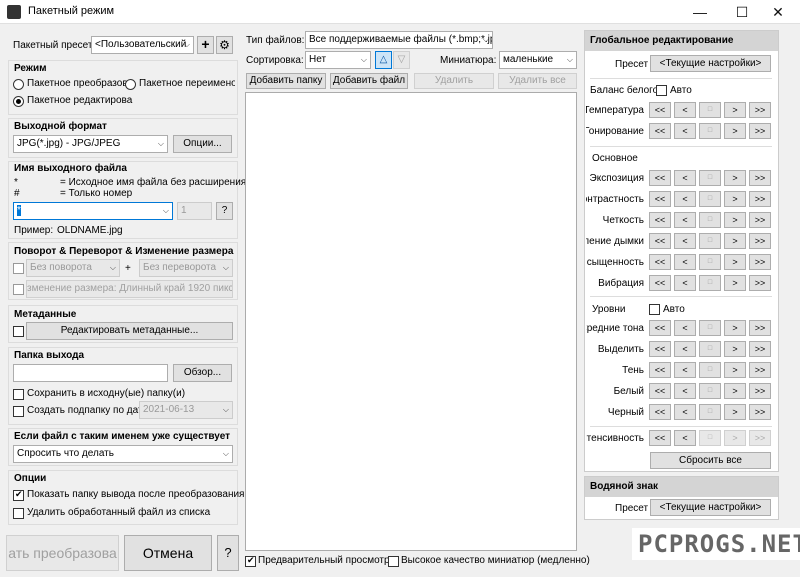  Describe the element at coordinates (538, 60) in the screenshot. I see `thumb-combo: маленькие ⌵` at that location.